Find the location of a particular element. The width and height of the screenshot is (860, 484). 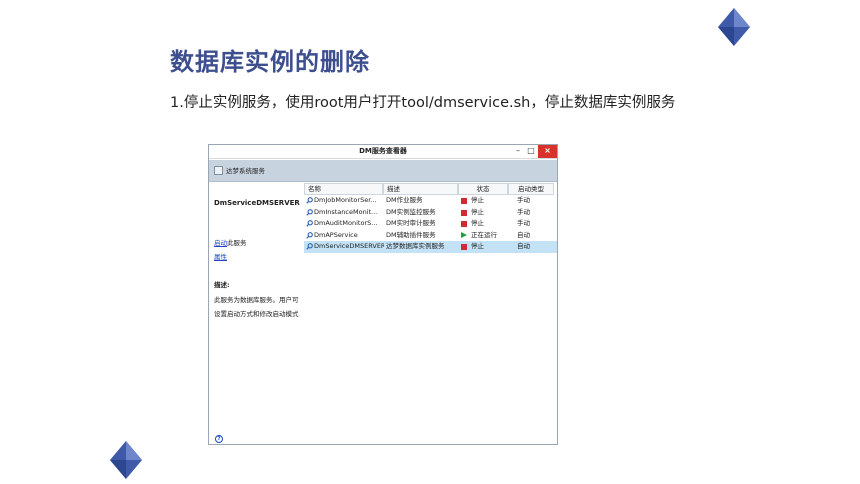

selected-service-name: DmServiceDMSERVER is located at coordinates (257, 203).